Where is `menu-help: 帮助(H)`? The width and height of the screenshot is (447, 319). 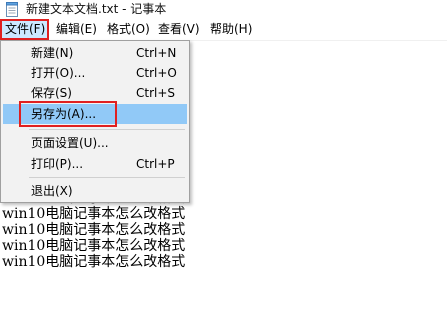 menu-help: 帮助(H) is located at coordinates (231, 29).